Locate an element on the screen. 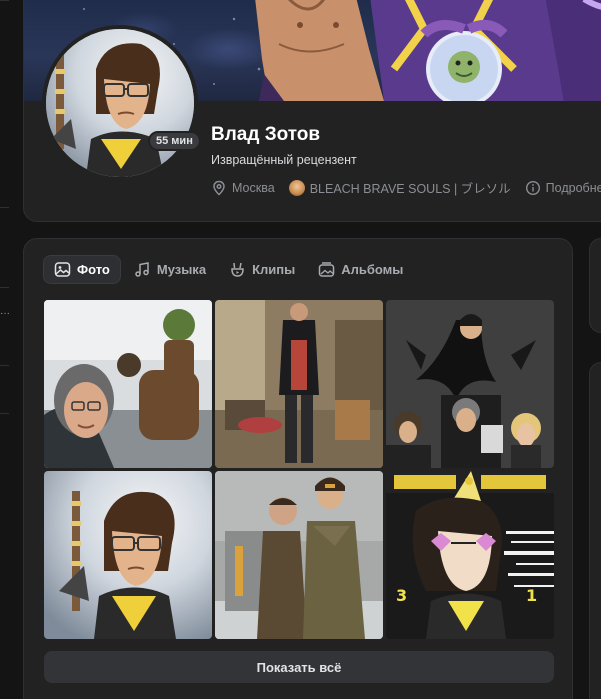 The image size is (601, 699). tab-photos: Фото is located at coordinates (82, 269).